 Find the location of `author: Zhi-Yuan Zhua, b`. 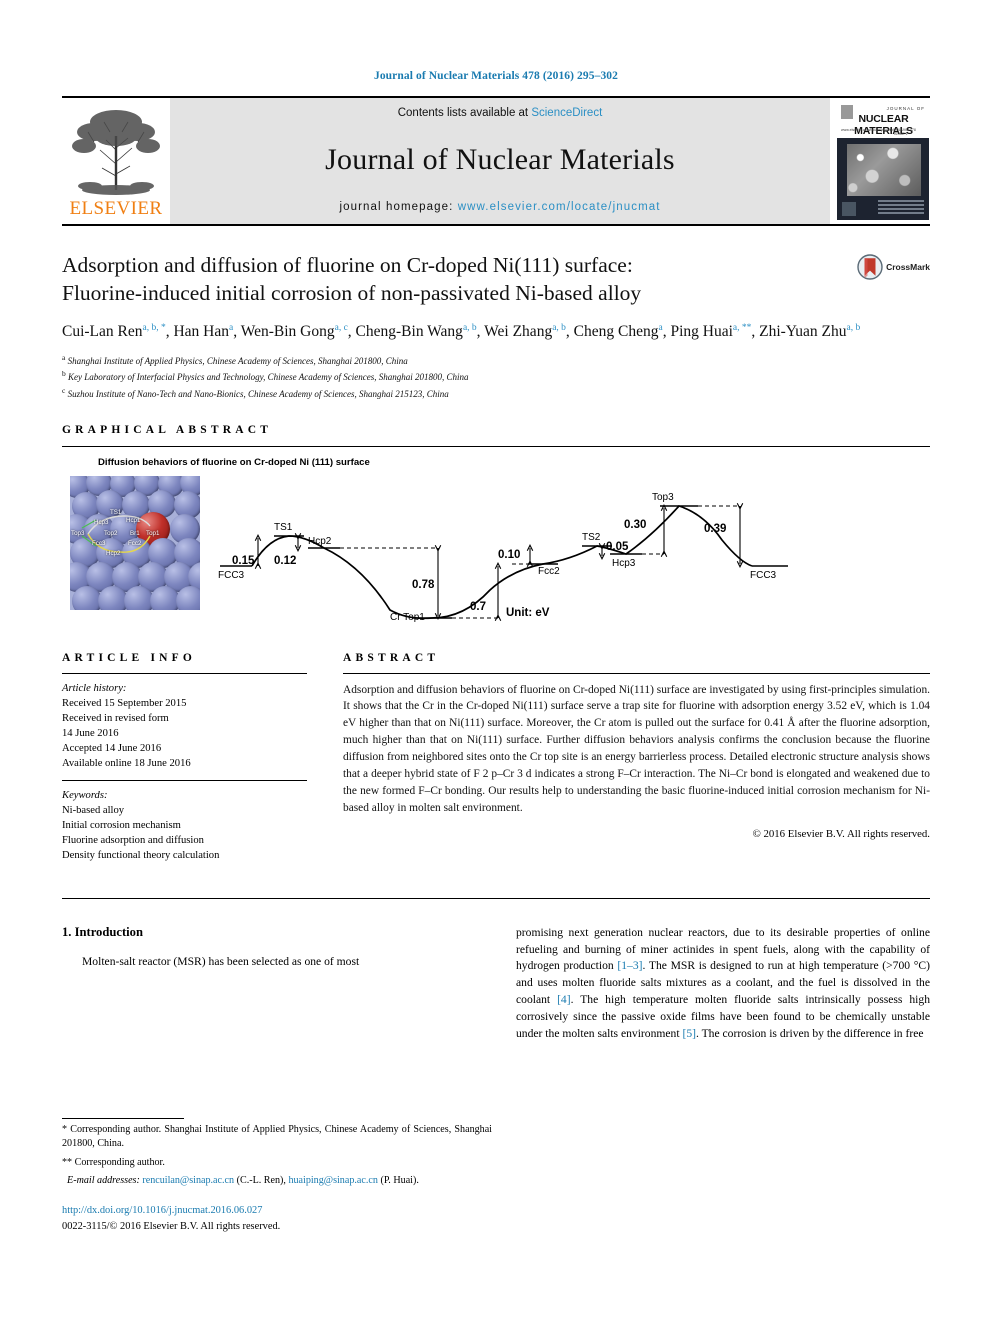

author: Zhi-Yuan Zhua, b is located at coordinates (809, 331).